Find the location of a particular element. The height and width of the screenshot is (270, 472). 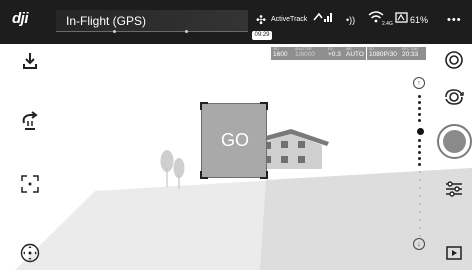

go-button: GO is located at coordinates (235, 140).